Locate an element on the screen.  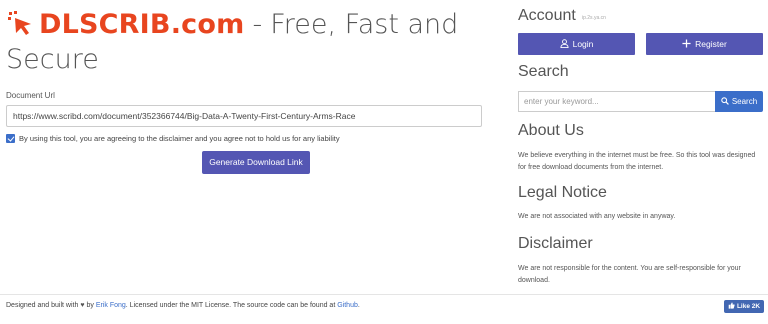
search-icon is located at coordinates (725, 101).